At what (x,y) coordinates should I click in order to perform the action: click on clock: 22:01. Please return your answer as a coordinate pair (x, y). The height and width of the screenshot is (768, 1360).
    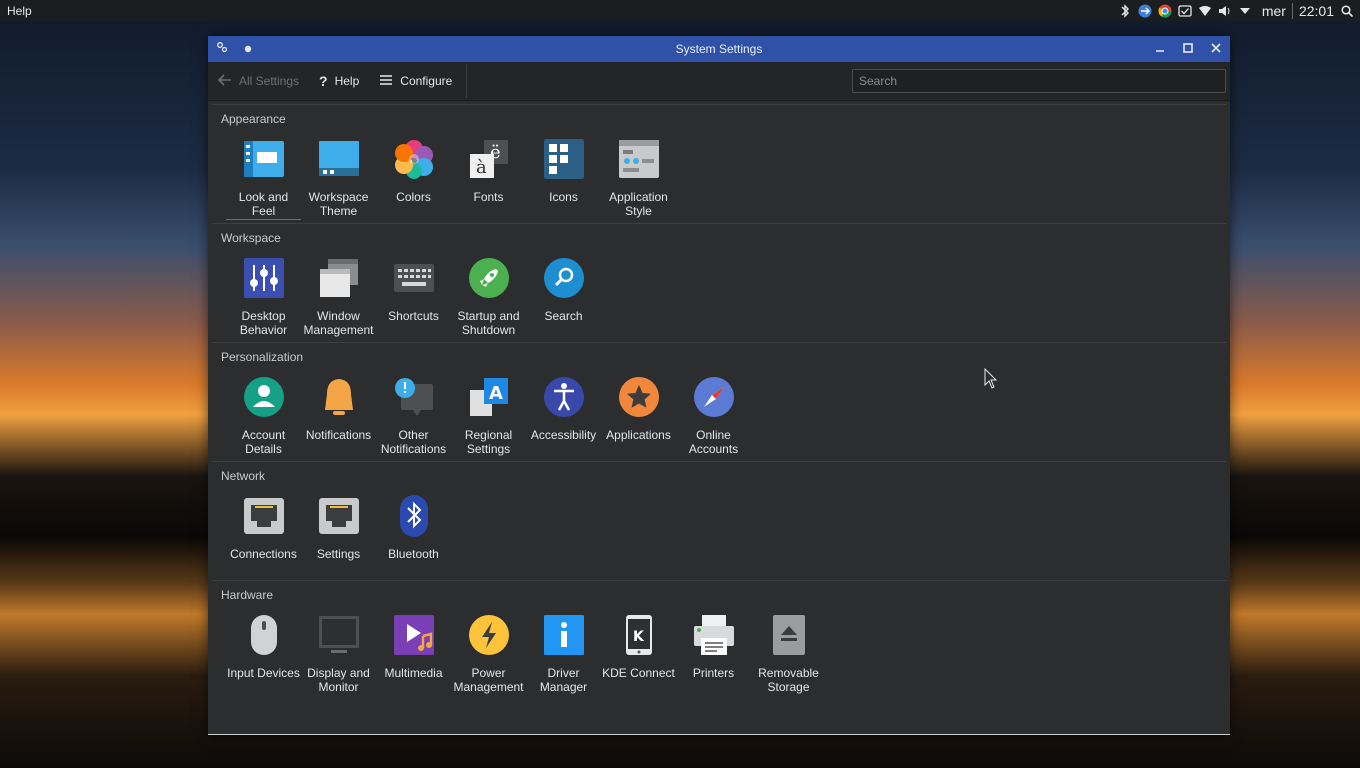
    Looking at the image, I should click on (1316, 11).